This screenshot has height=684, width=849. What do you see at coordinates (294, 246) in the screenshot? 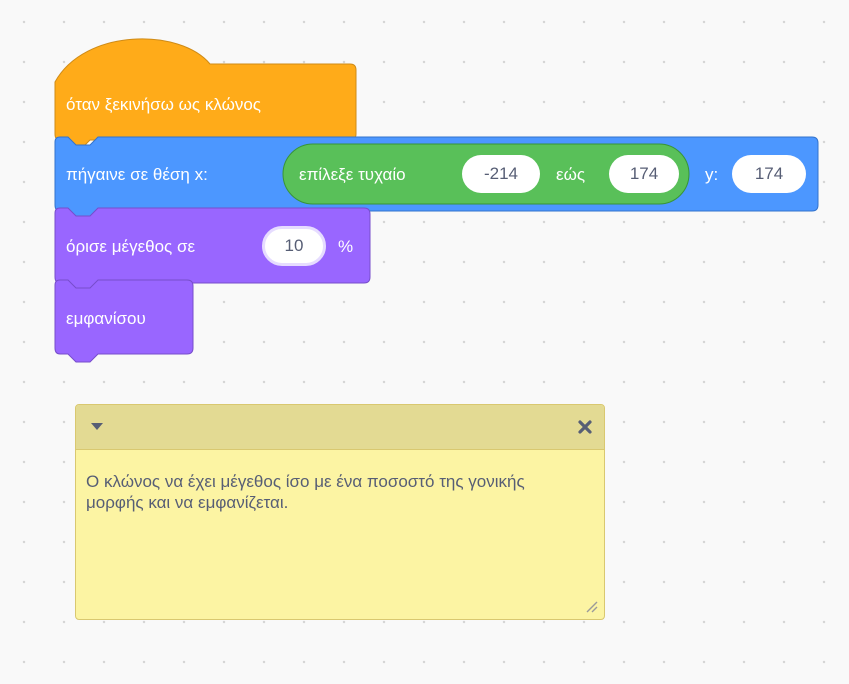
I see `size-input: 10` at bounding box center [294, 246].